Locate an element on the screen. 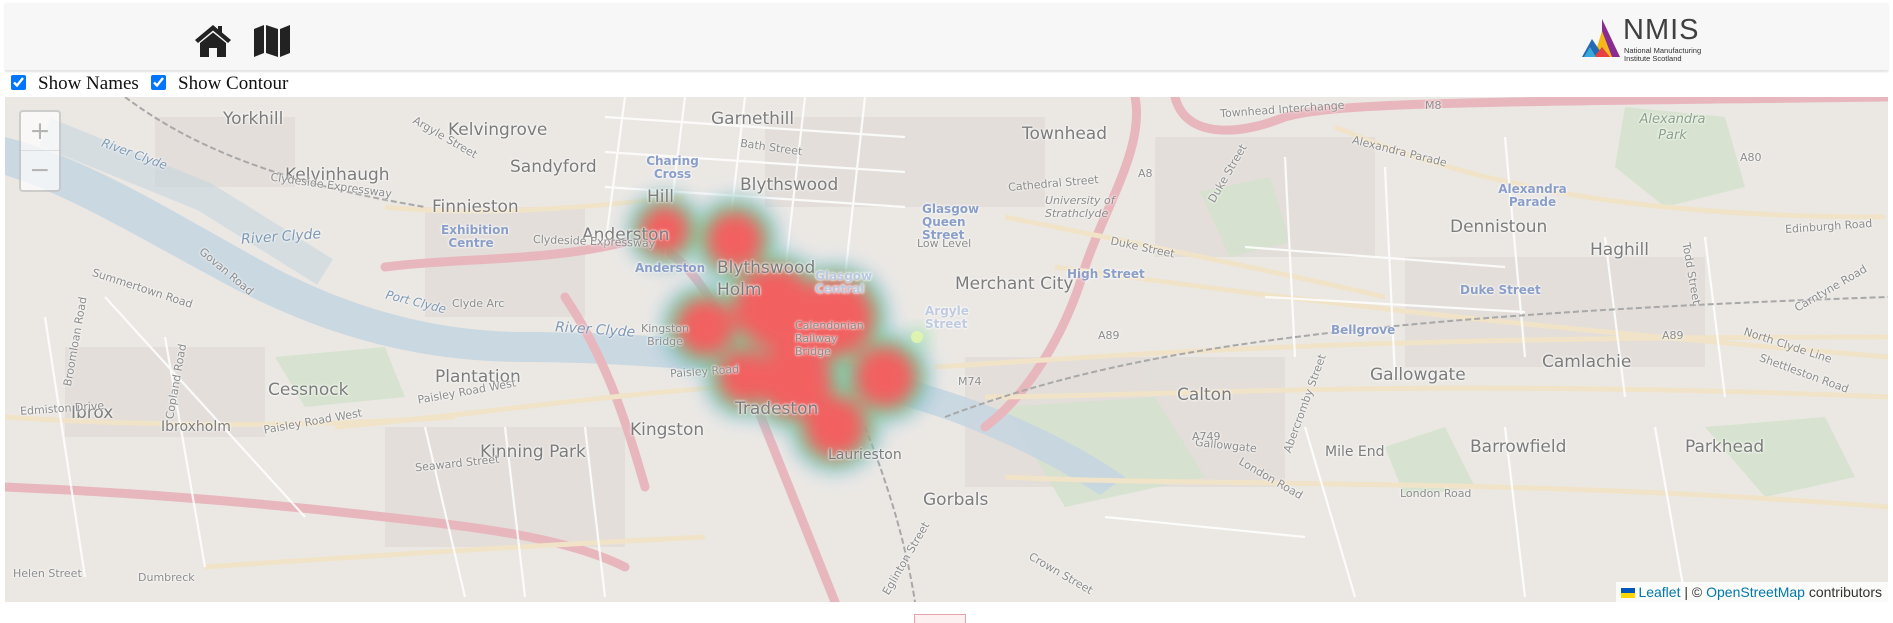  zoom-out-button: − is located at coordinates (40, 170).